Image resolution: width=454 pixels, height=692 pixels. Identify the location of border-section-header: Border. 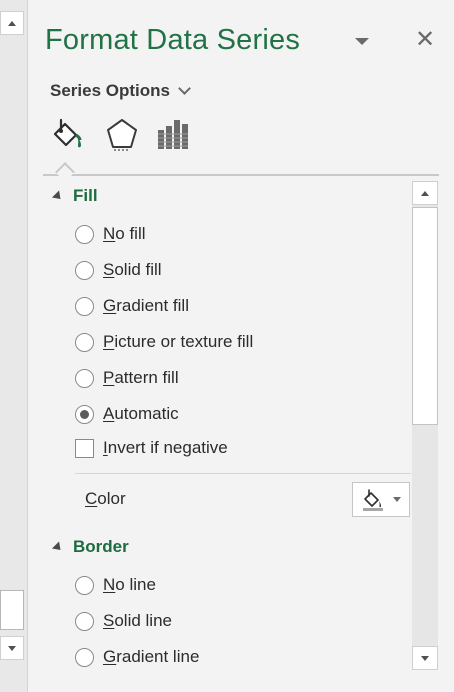
(90, 547).